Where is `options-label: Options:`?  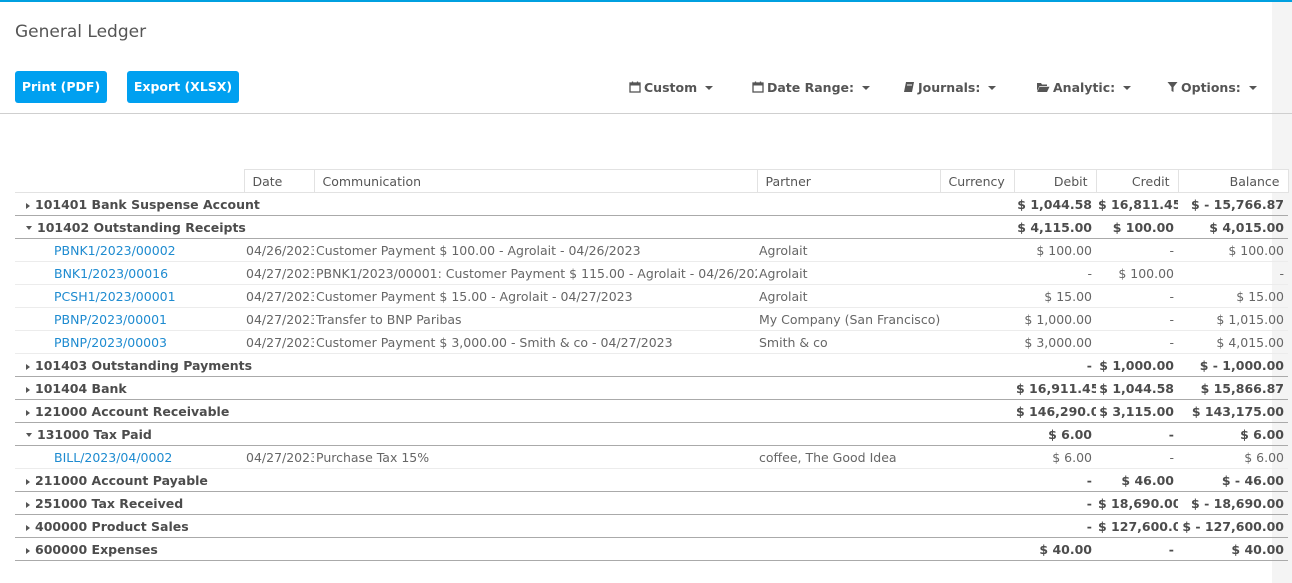 options-label: Options: is located at coordinates (1211, 87).